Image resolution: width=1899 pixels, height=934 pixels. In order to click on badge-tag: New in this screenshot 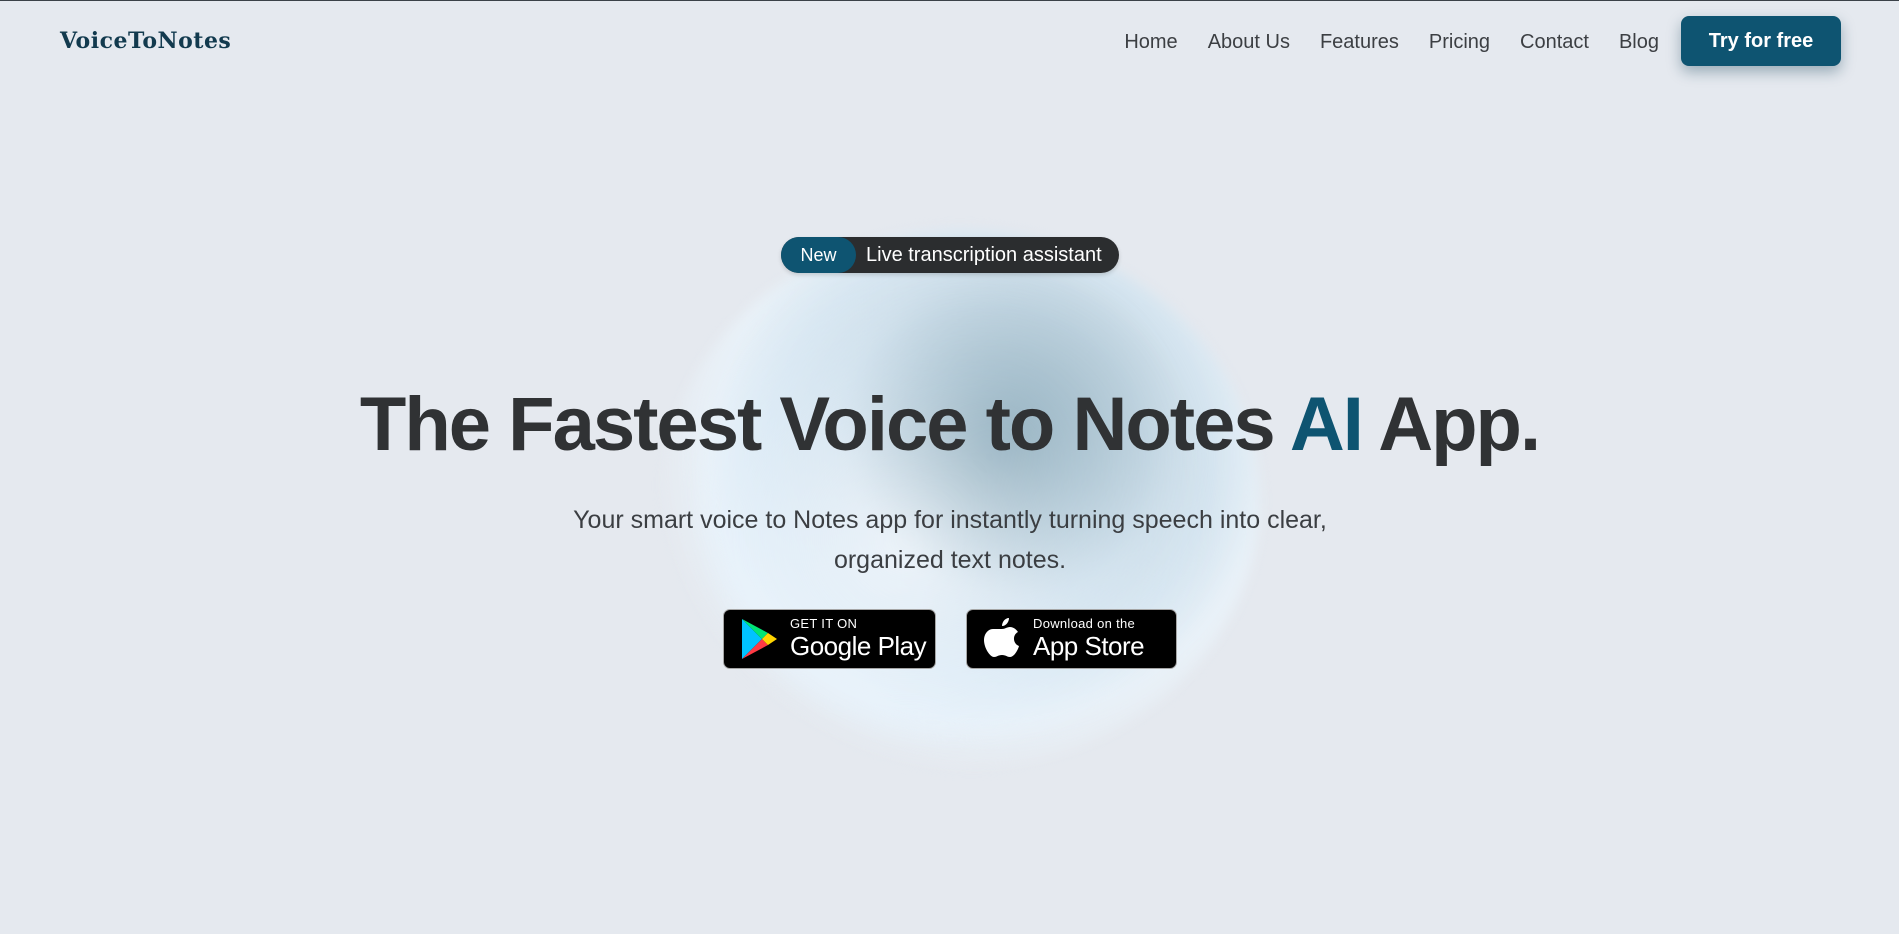, I will do `click(818, 255)`.